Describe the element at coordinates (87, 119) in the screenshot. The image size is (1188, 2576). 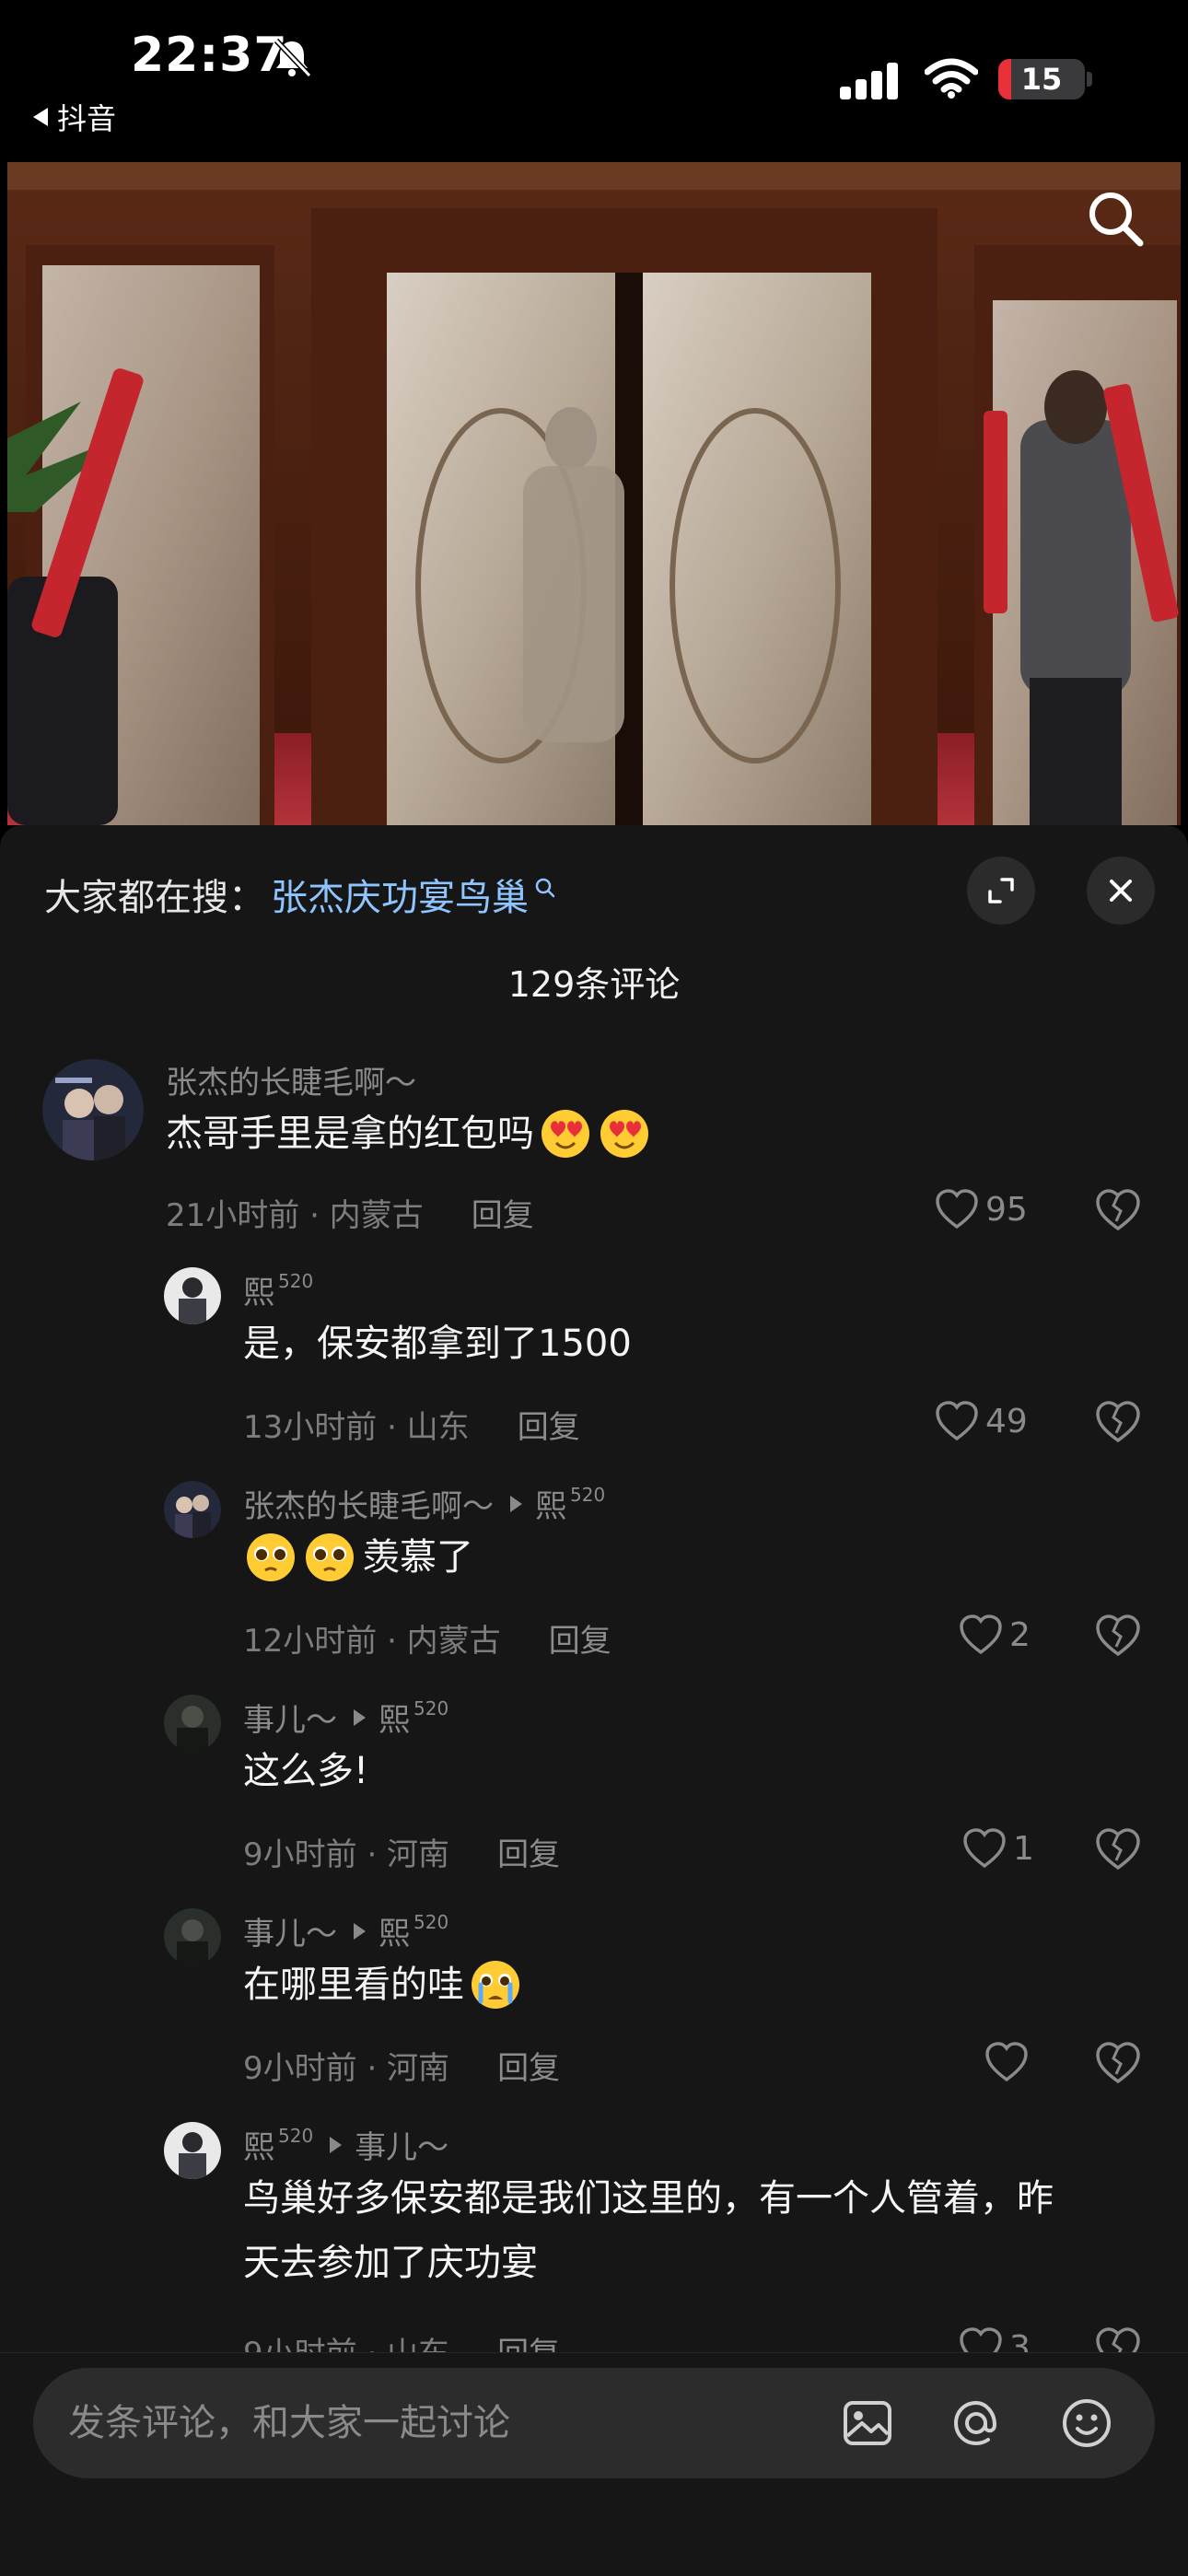
I see `back-app-label: 抖音` at that location.